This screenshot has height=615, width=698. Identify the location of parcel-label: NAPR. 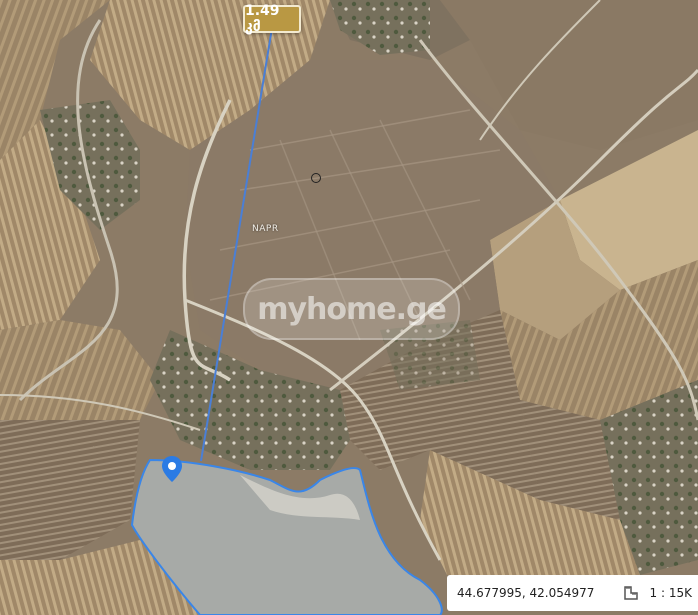
(265, 229).